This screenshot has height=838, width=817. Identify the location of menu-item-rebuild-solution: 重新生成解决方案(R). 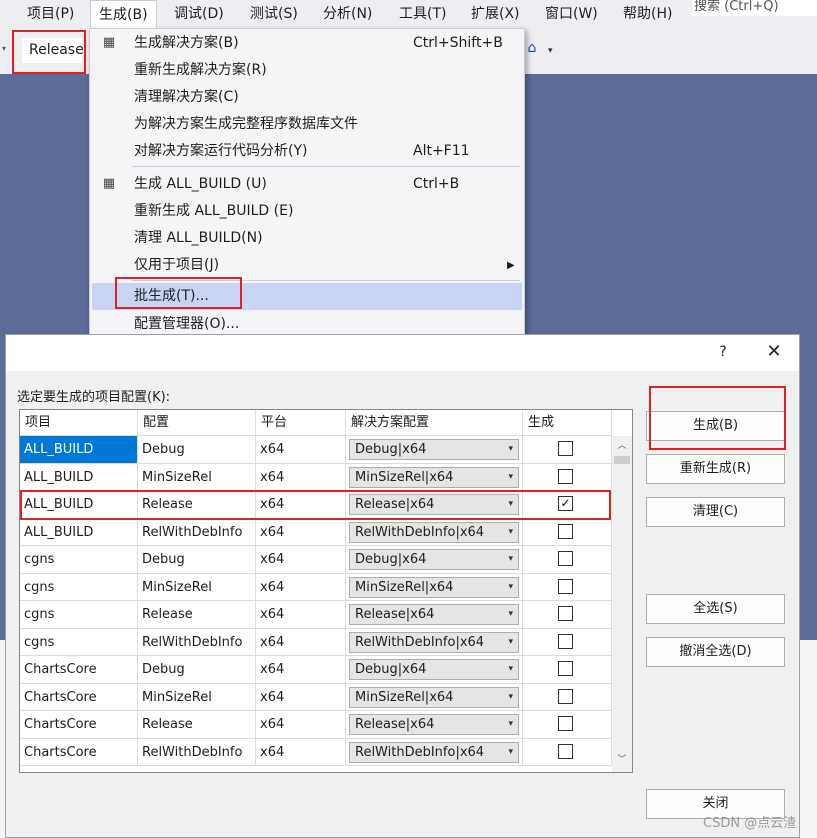
(307, 70).